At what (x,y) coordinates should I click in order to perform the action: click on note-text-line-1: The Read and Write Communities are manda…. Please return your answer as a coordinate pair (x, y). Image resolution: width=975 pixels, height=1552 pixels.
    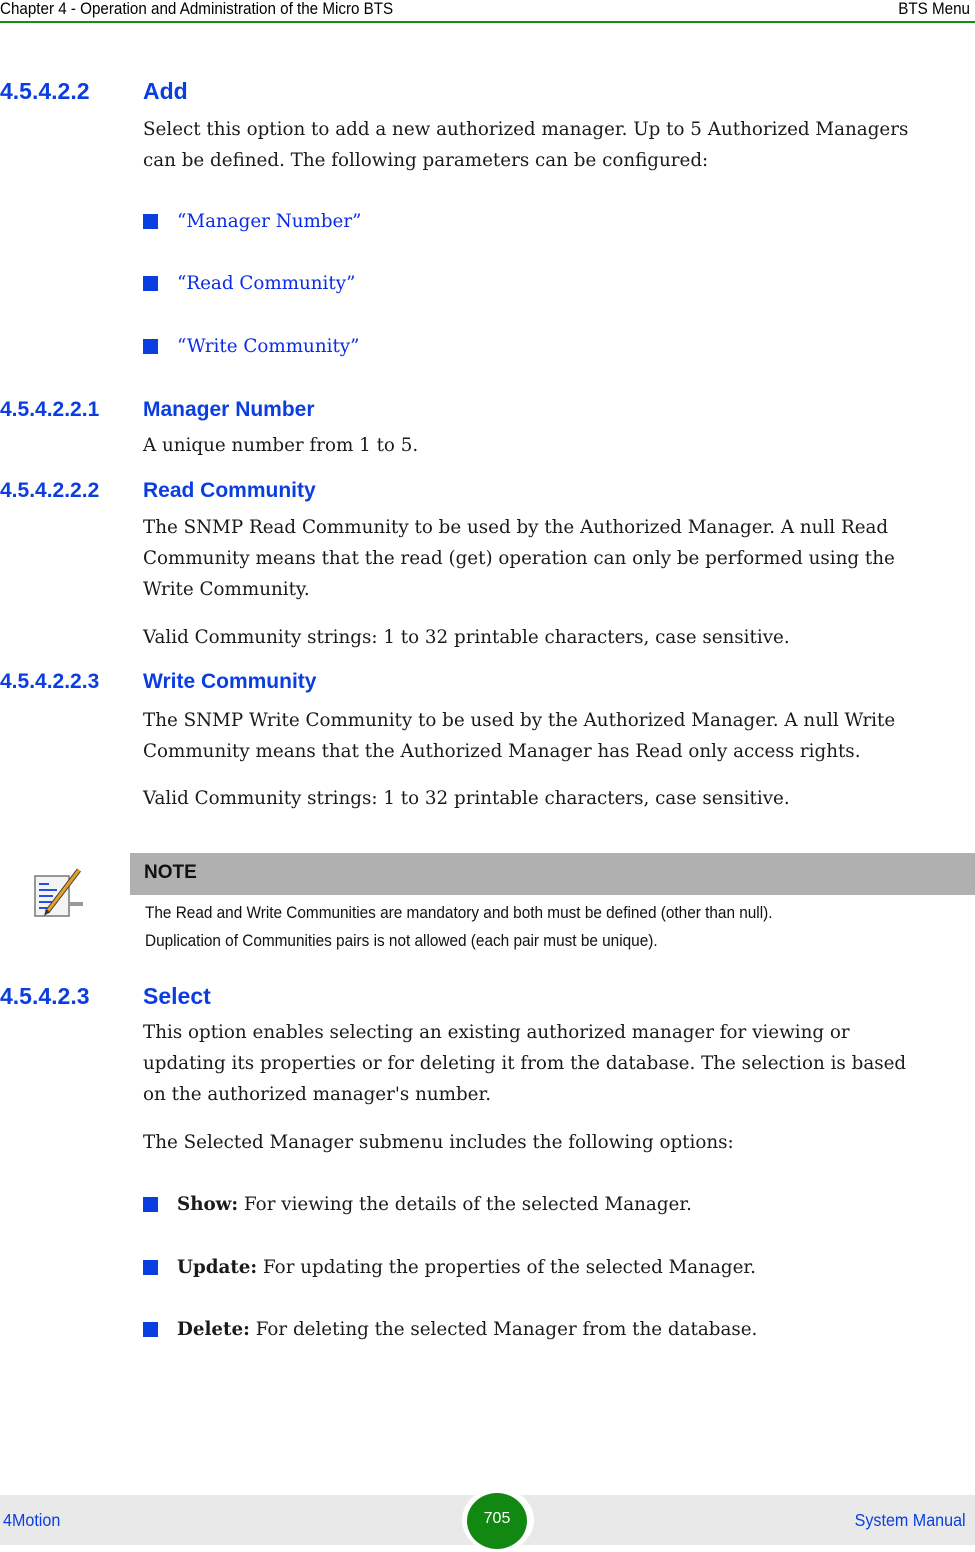
    Looking at the image, I should click on (459, 913).